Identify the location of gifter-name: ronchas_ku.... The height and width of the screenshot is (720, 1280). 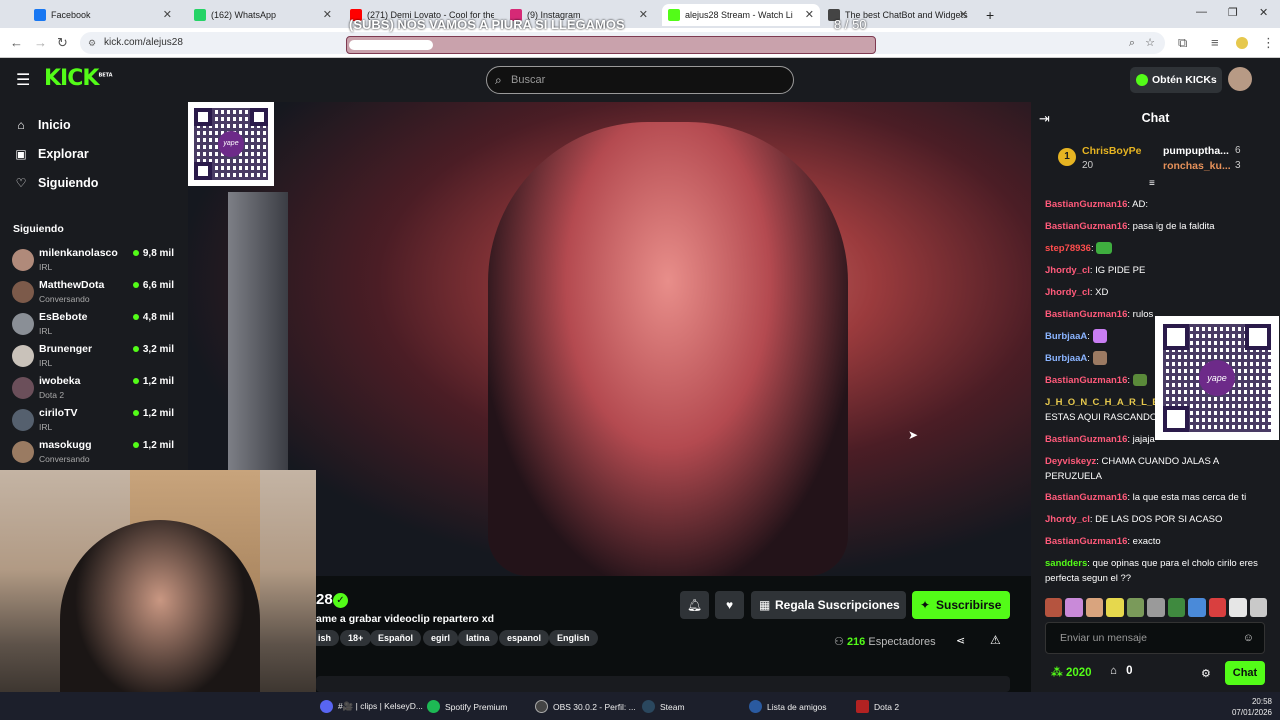
(1197, 166).